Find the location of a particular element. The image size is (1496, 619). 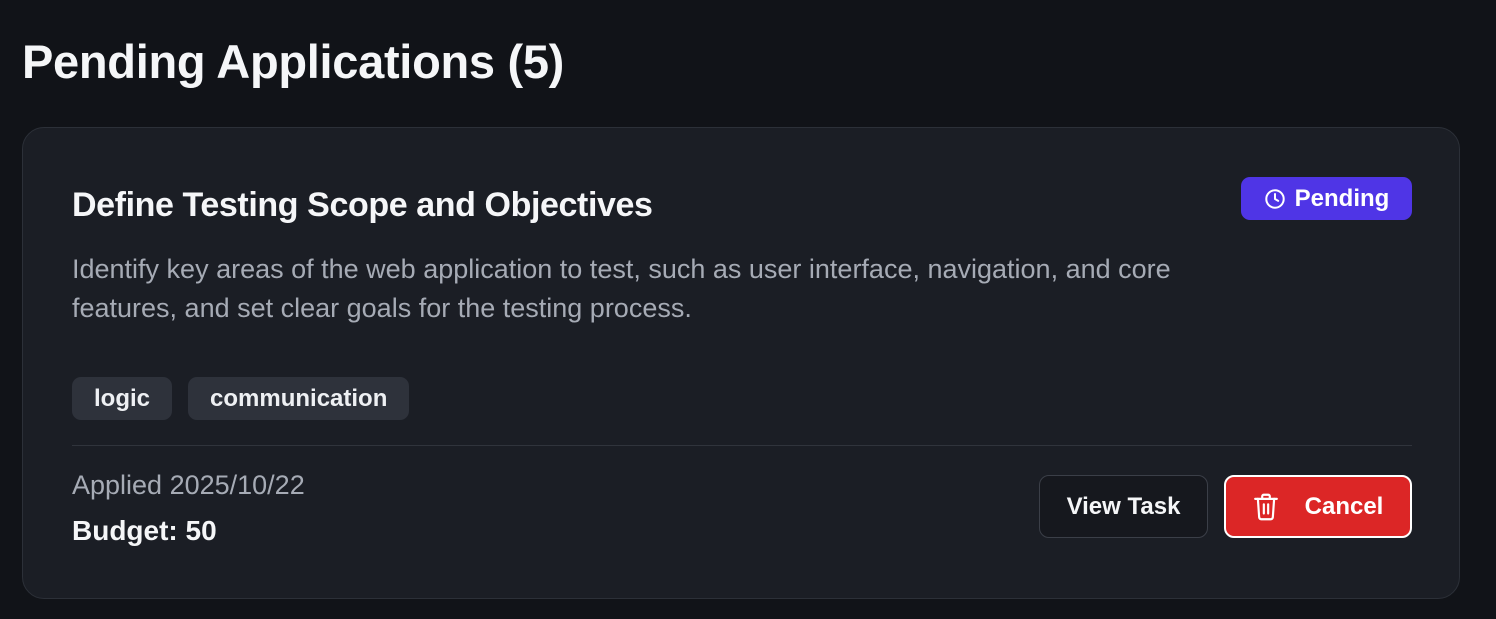

view-task-button: View Task is located at coordinates (1123, 506).